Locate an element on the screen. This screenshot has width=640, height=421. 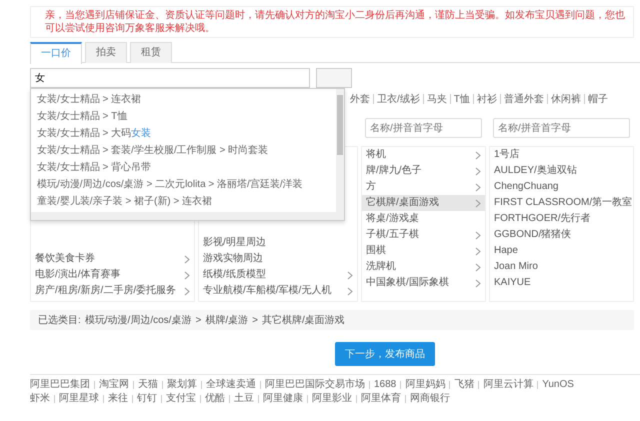
footer-link: 聚划算 is located at coordinates (182, 385).